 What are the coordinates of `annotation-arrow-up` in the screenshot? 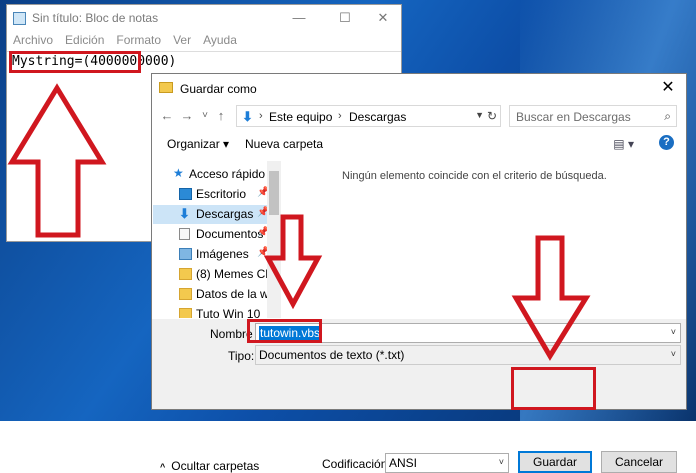 It's located at (57, 160).